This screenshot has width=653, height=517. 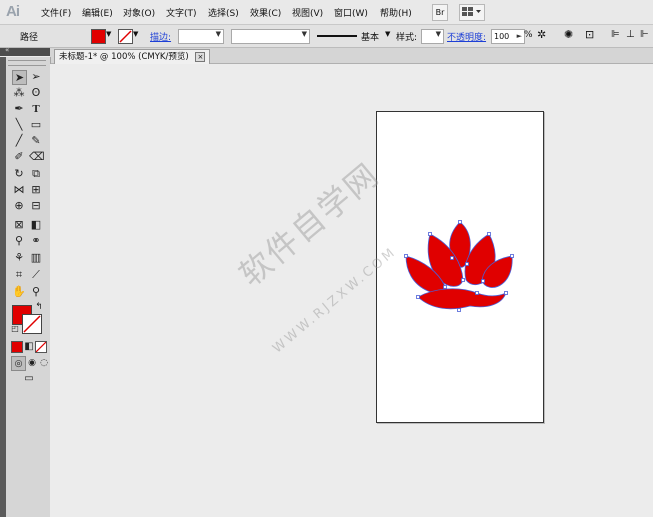 What do you see at coordinates (462, 299) in the screenshot?
I see `lotus-base-petal` at bounding box center [462, 299].